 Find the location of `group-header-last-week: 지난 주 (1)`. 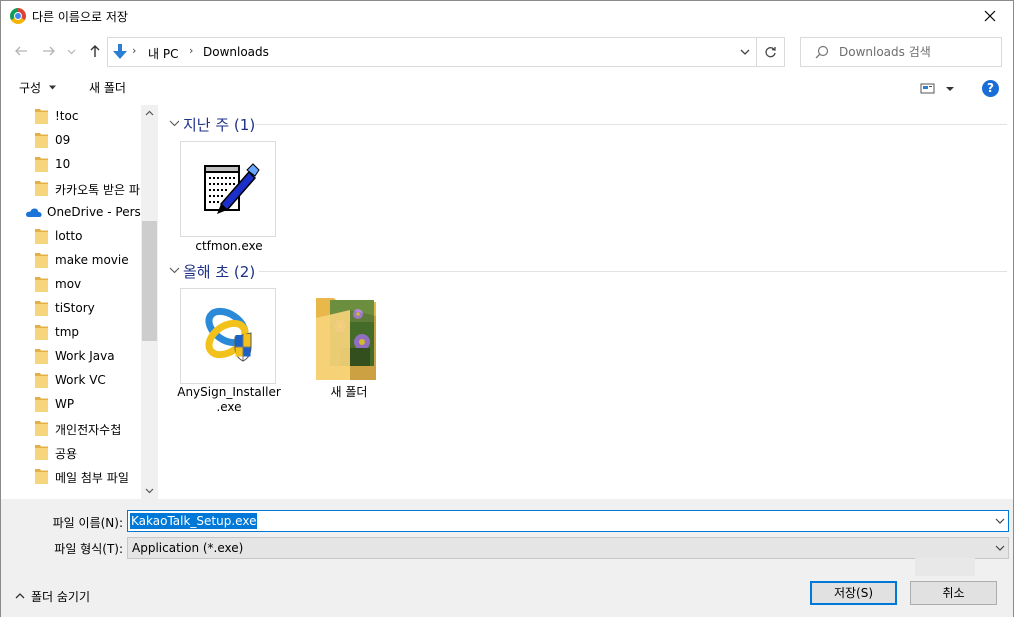

group-header-last-week: 지난 주 (1) is located at coordinates (588, 124).